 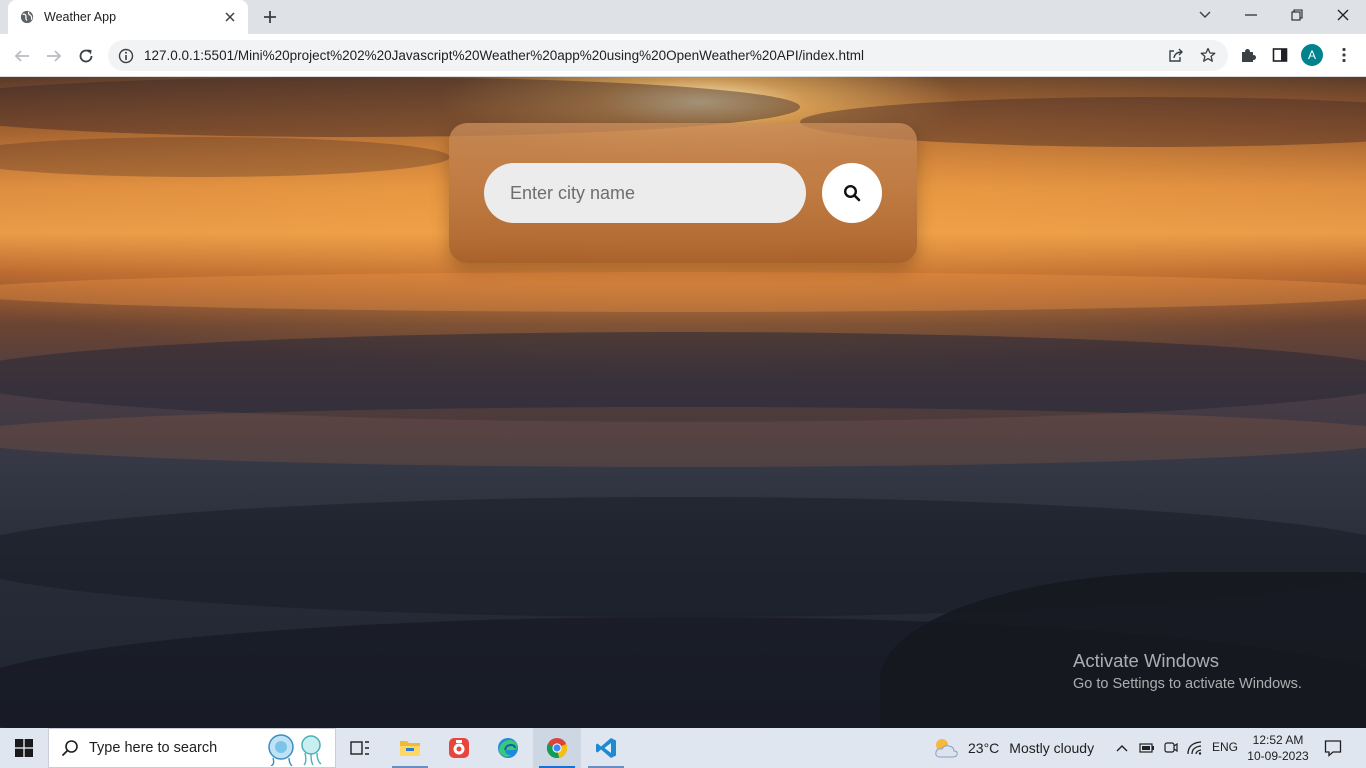 I want to click on chevron-down-icon, so click(x=1205, y=15).